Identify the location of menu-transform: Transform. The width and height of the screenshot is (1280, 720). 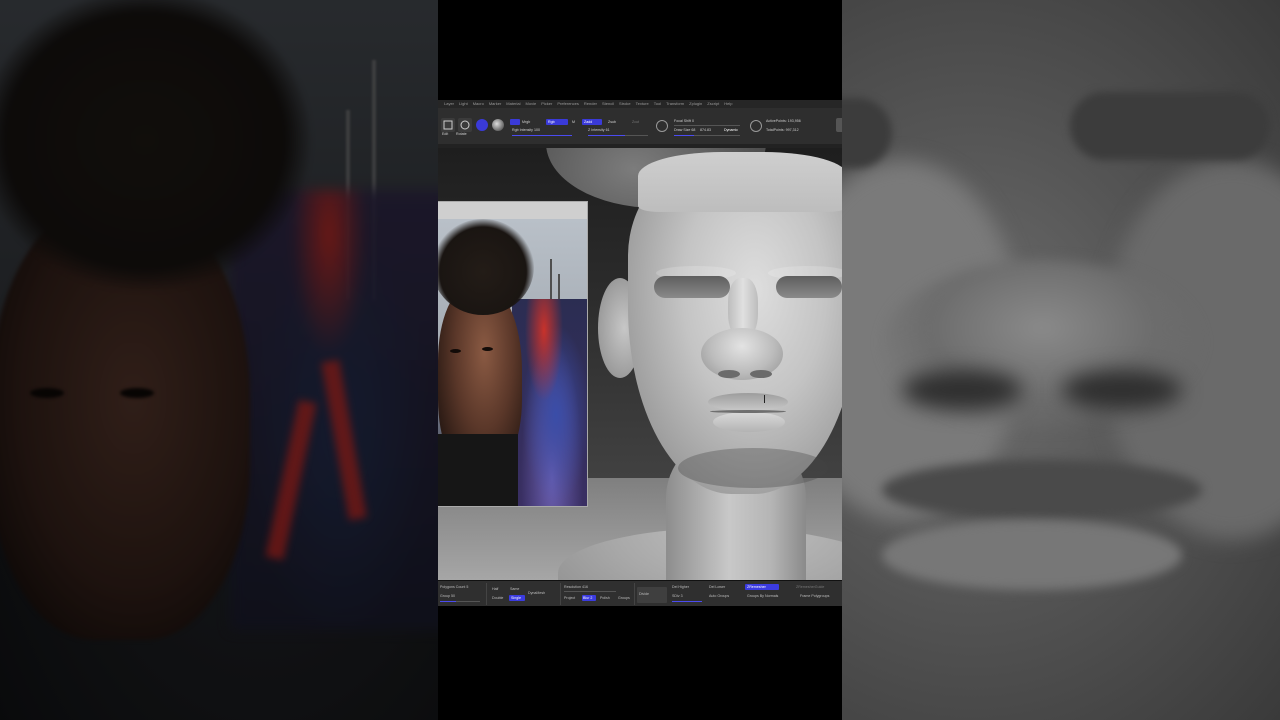
(675, 104).